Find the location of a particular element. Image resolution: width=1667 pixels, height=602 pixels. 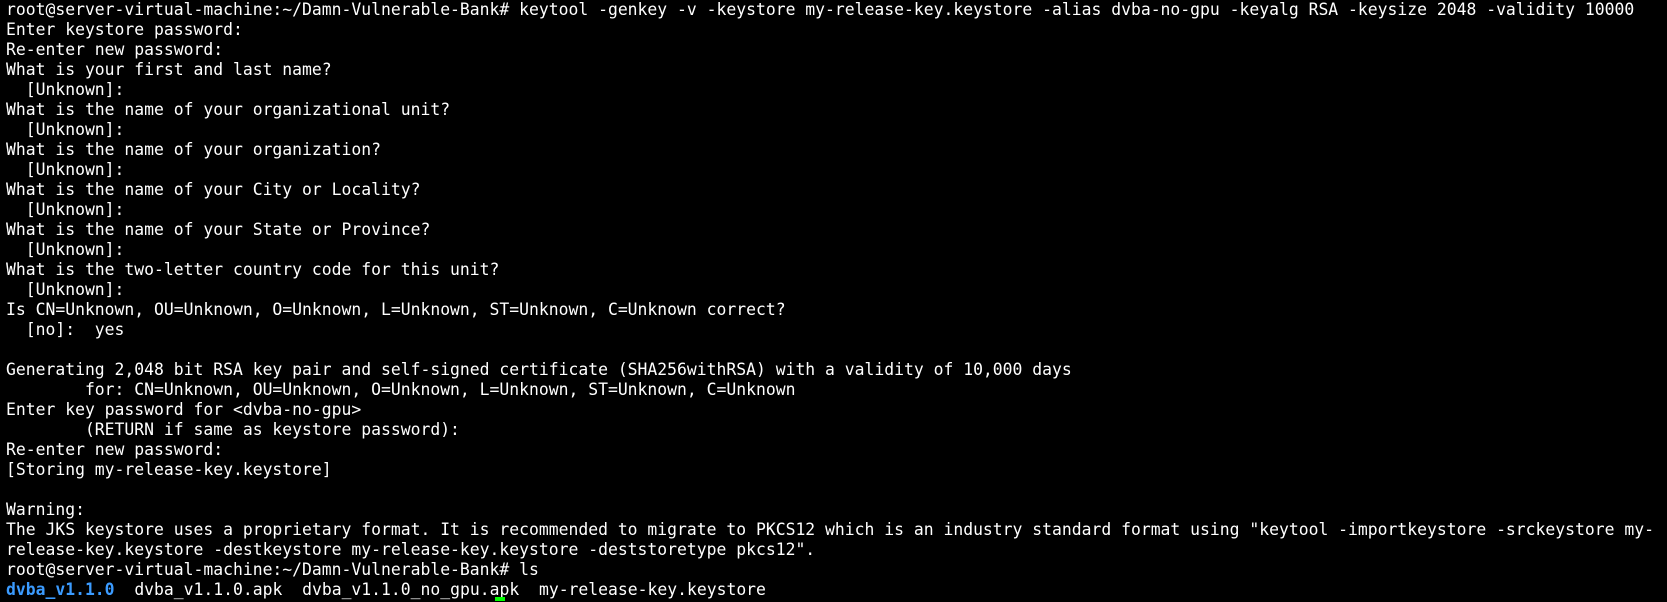

ls-entry-file: dvba_v1.1.0_no_gpu.apk is located at coordinates (411, 589).